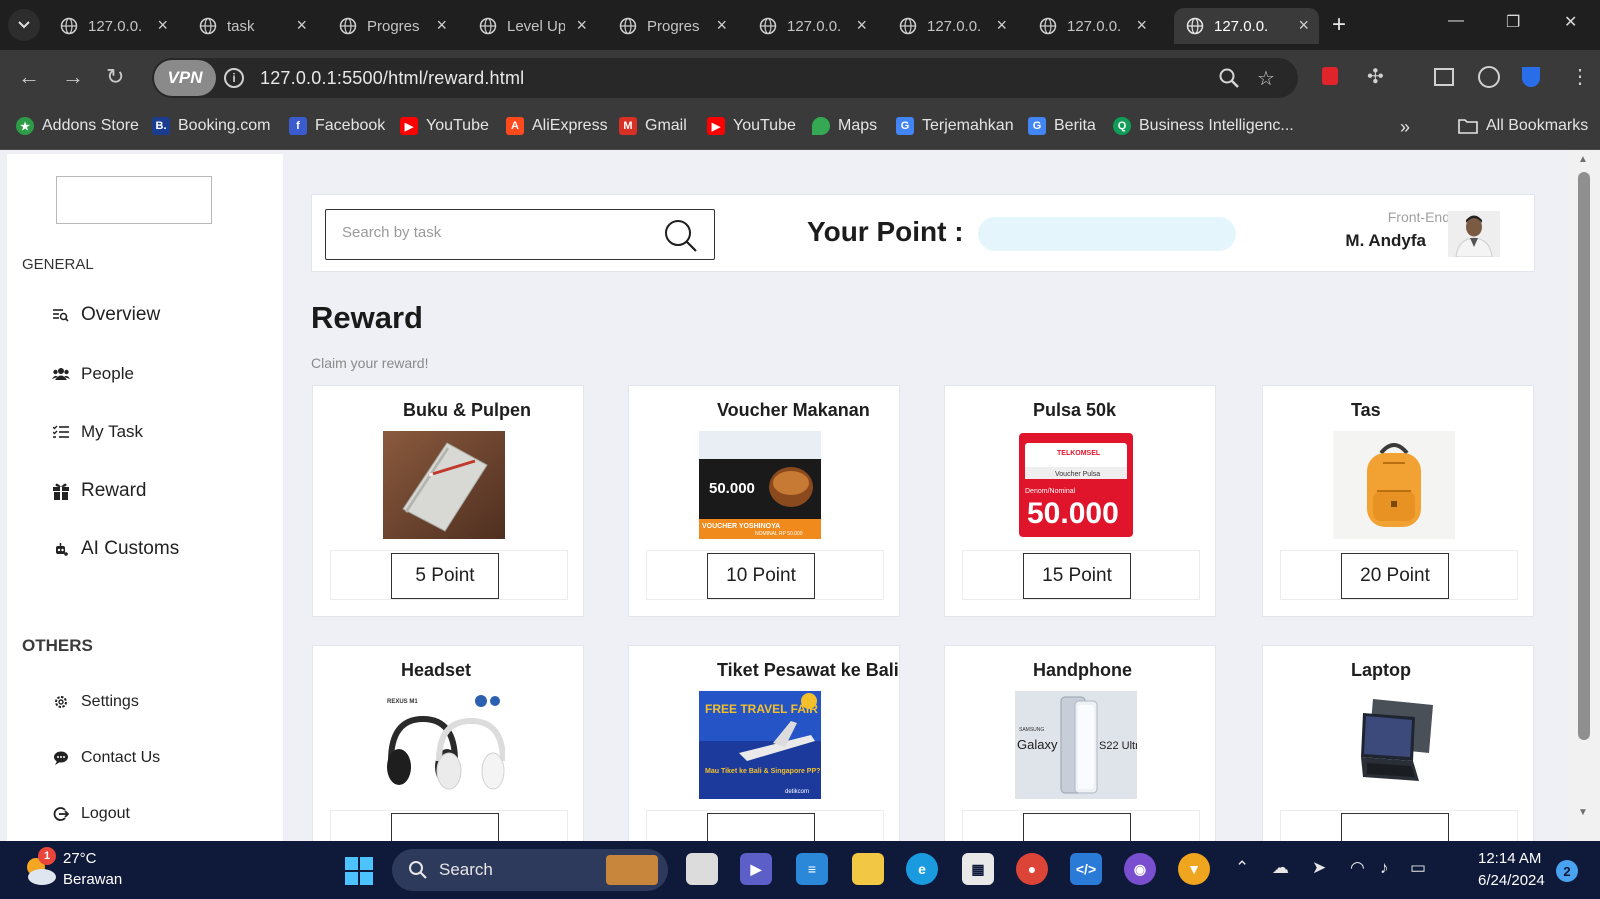 This screenshot has height=899, width=1600. What do you see at coordinates (761, 576) in the screenshot?
I see `claim-reward-button: 10 Point` at bounding box center [761, 576].